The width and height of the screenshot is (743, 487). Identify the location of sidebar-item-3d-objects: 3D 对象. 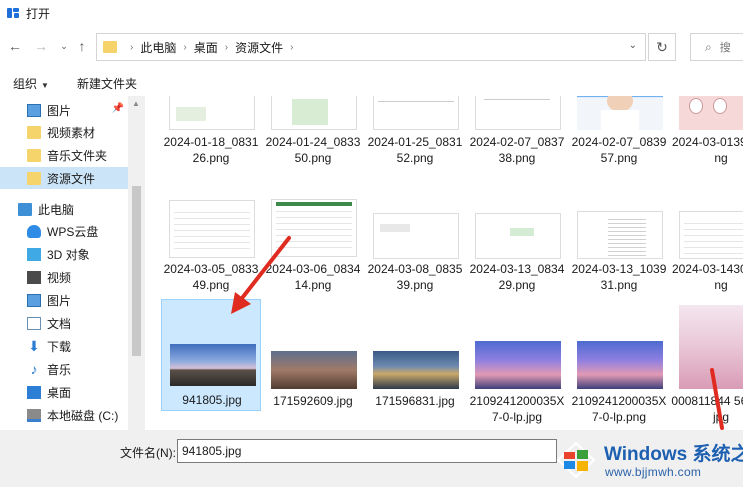
(64, 254).